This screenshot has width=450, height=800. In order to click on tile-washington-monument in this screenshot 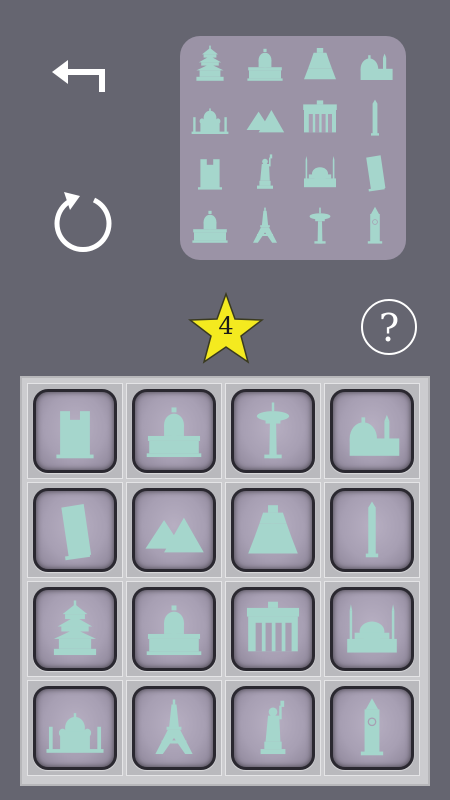, I will do `click(372, 530)`.